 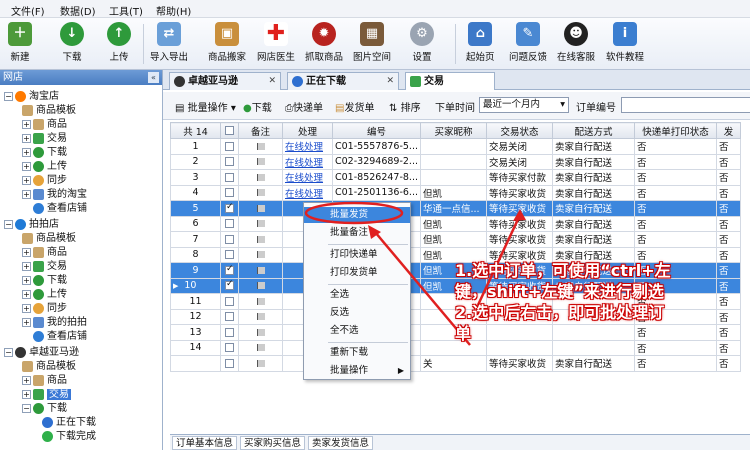 What do you see at coordinates (44, 295) in the screenshot?
I see `tree-node: + 上传` at bounding box center [44, 295].